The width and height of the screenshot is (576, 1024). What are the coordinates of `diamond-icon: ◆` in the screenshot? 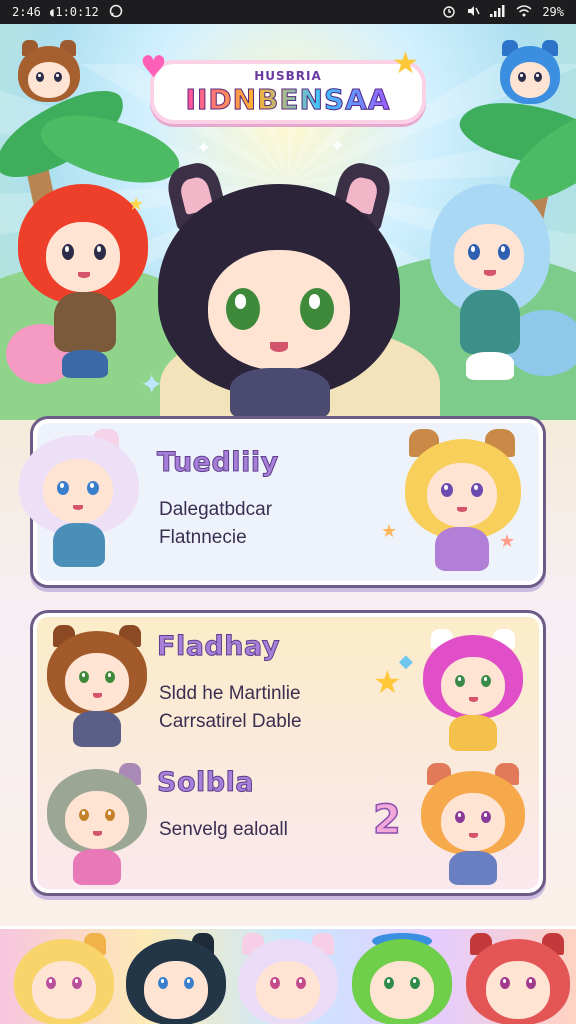 It's located at (406, 661).